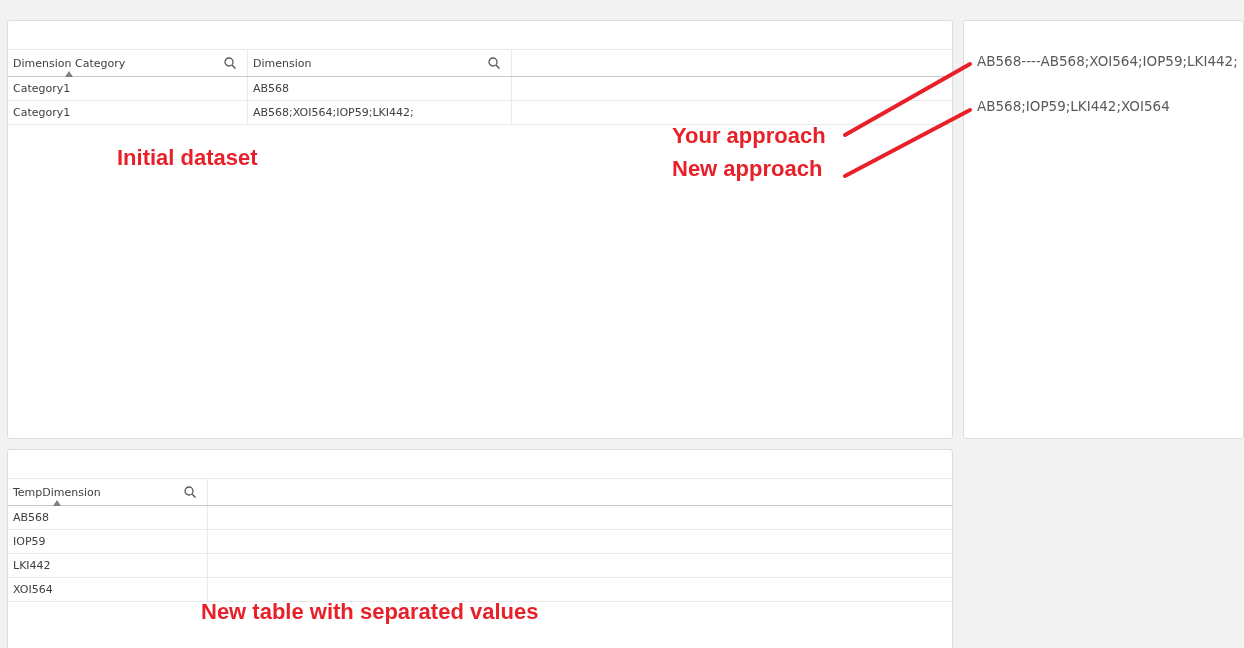 The width and height of the screenshot is (1244, 648). I want to click on annotation-text: Your approach, so click(749, 136).